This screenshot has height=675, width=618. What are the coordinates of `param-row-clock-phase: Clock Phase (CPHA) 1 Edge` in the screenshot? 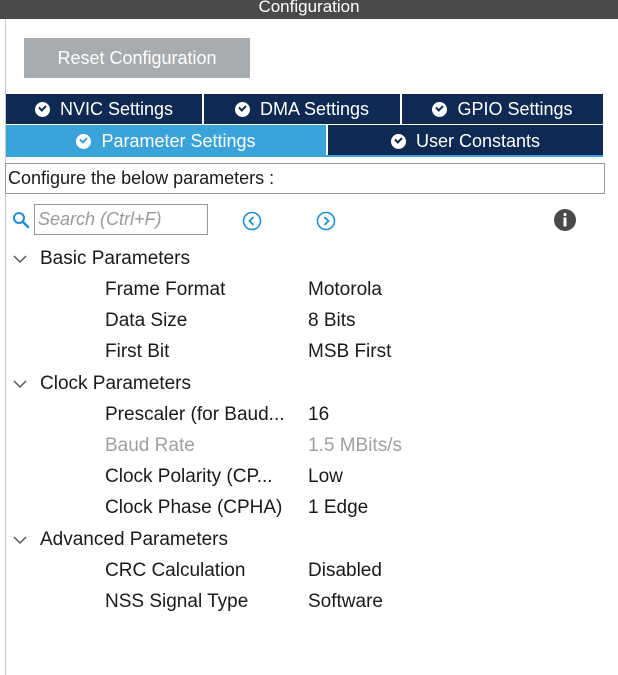 It's located at (355, 507).